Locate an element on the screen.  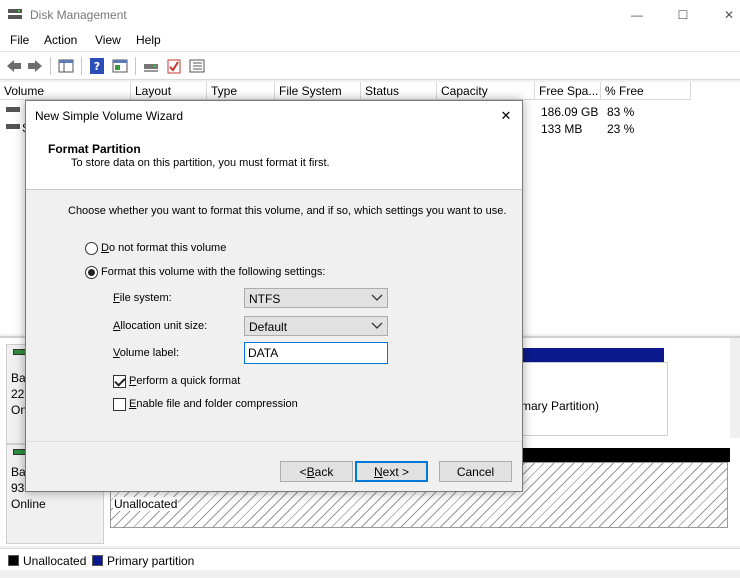
console-tree-button is located at coordinates (66, 66).